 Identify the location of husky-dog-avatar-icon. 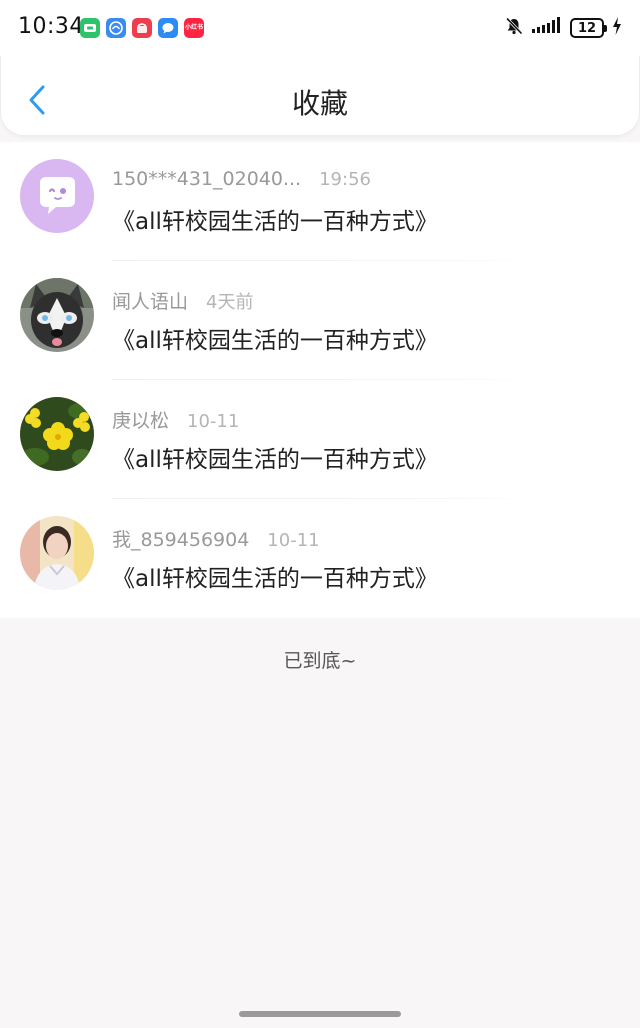
(57, 315).